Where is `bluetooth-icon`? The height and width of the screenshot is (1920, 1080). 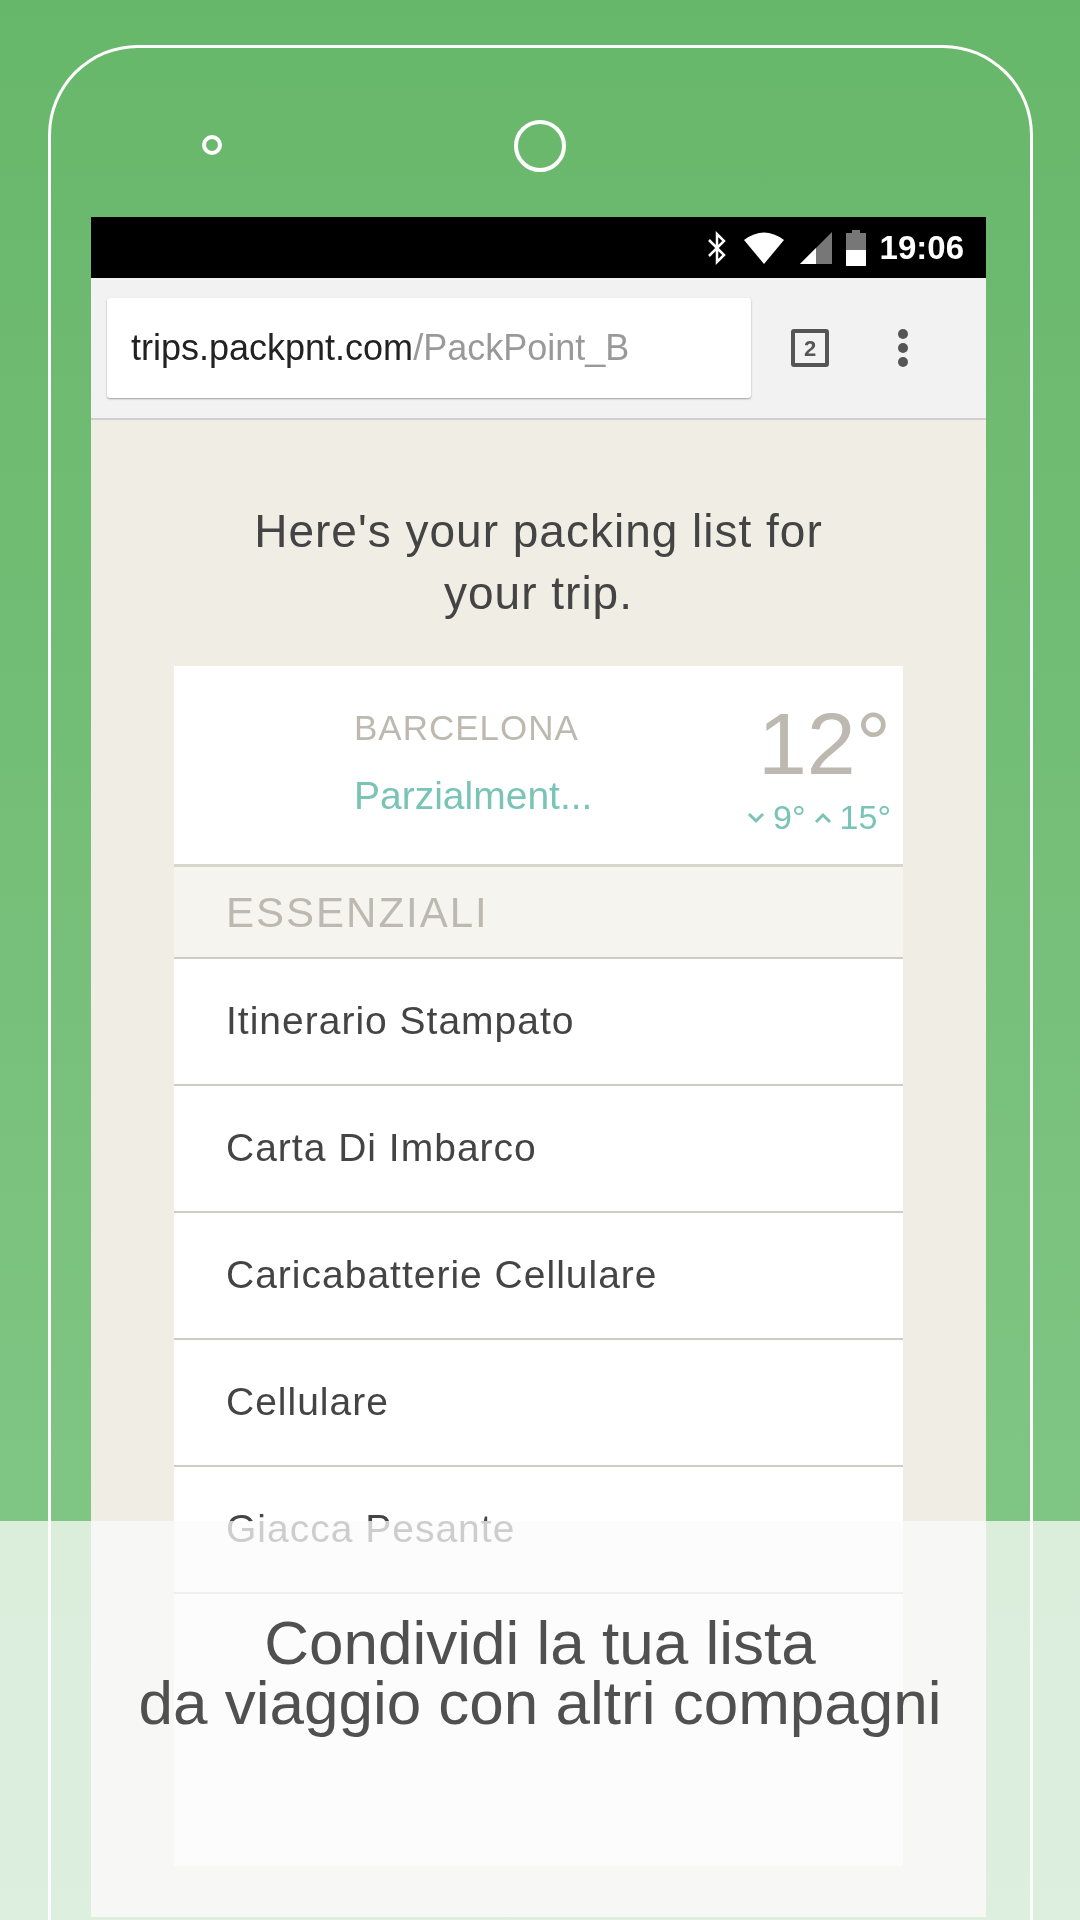
bluetooth-icon is located at coordinates (716, 247).